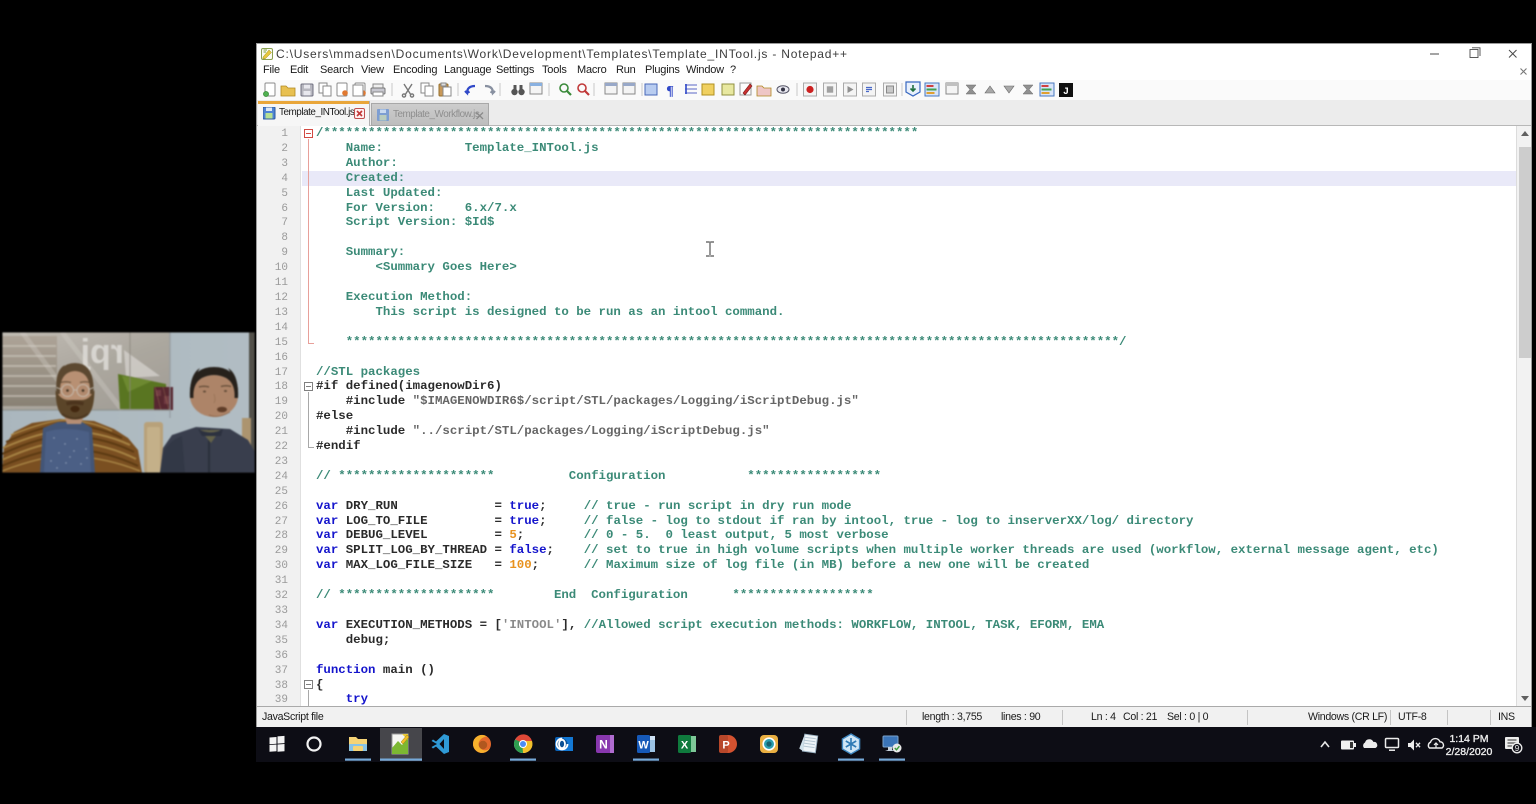 The image size is (1536, 804). What do you see at coordinates (725, 746) in the screenshot?
I see `svg-text: P` at bounding box center [725, 746].